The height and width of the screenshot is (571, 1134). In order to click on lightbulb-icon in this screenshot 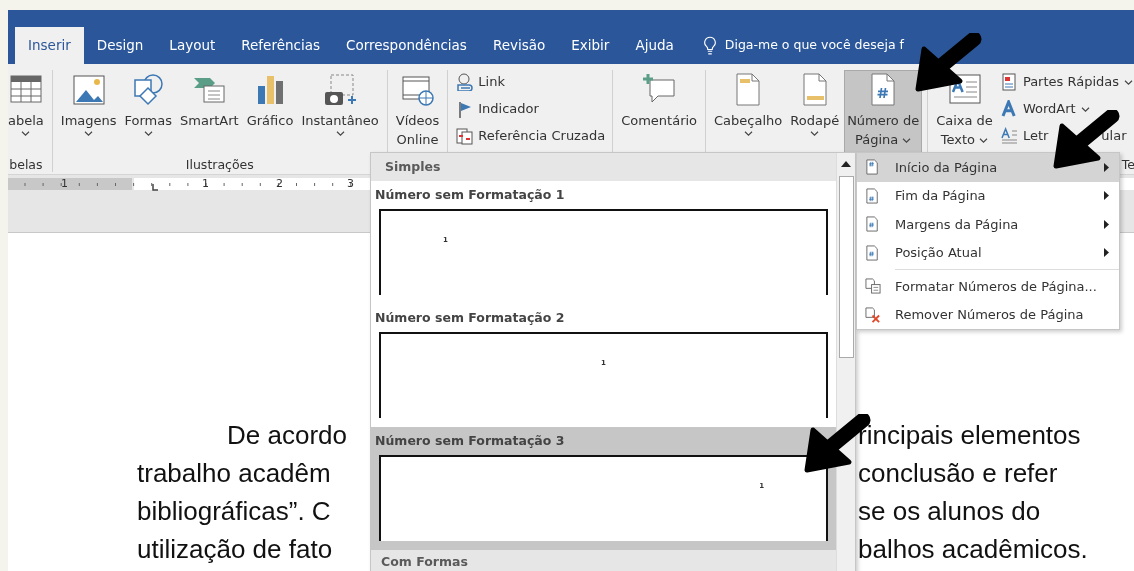, I will do `click(709, 45)`.